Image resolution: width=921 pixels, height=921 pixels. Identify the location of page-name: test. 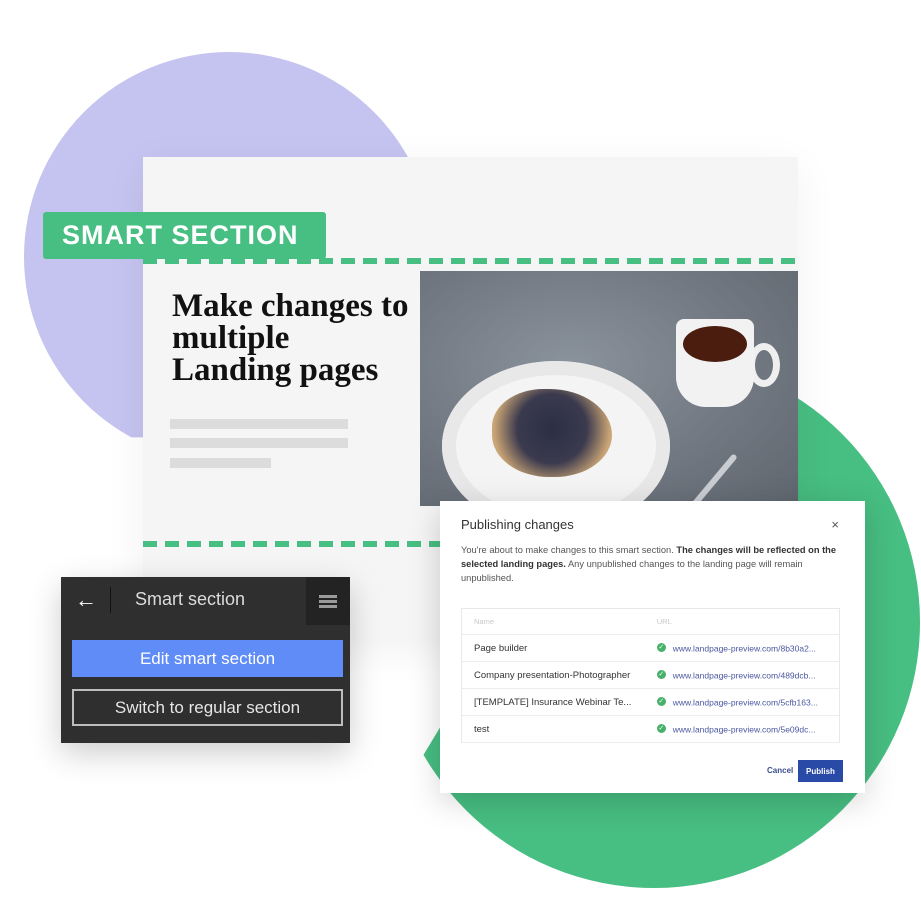
(557, 729).